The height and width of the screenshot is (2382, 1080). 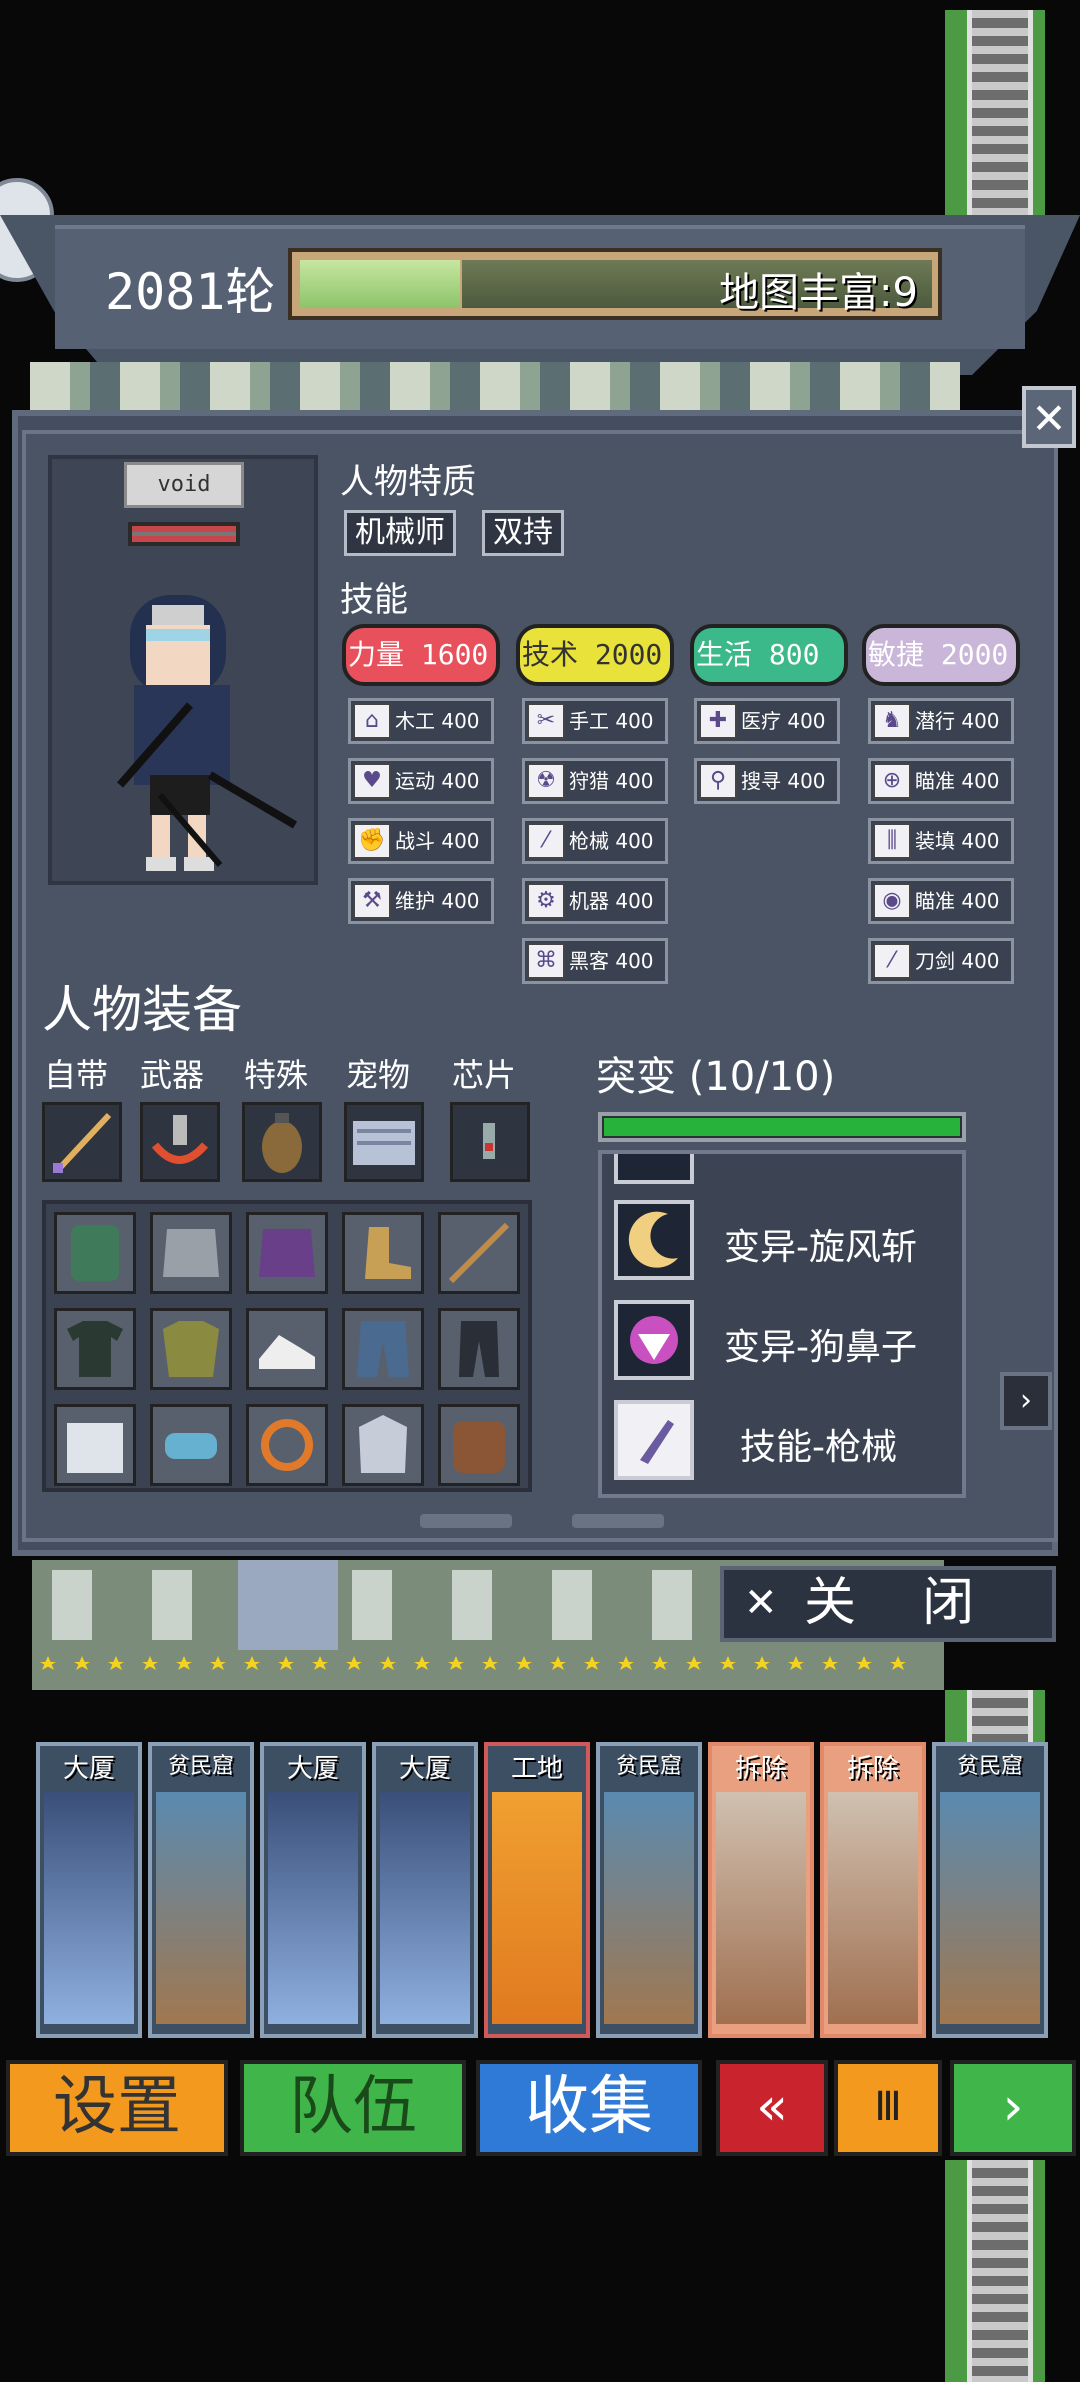 I want to click on character-sprite, so click(x=207, y=733).